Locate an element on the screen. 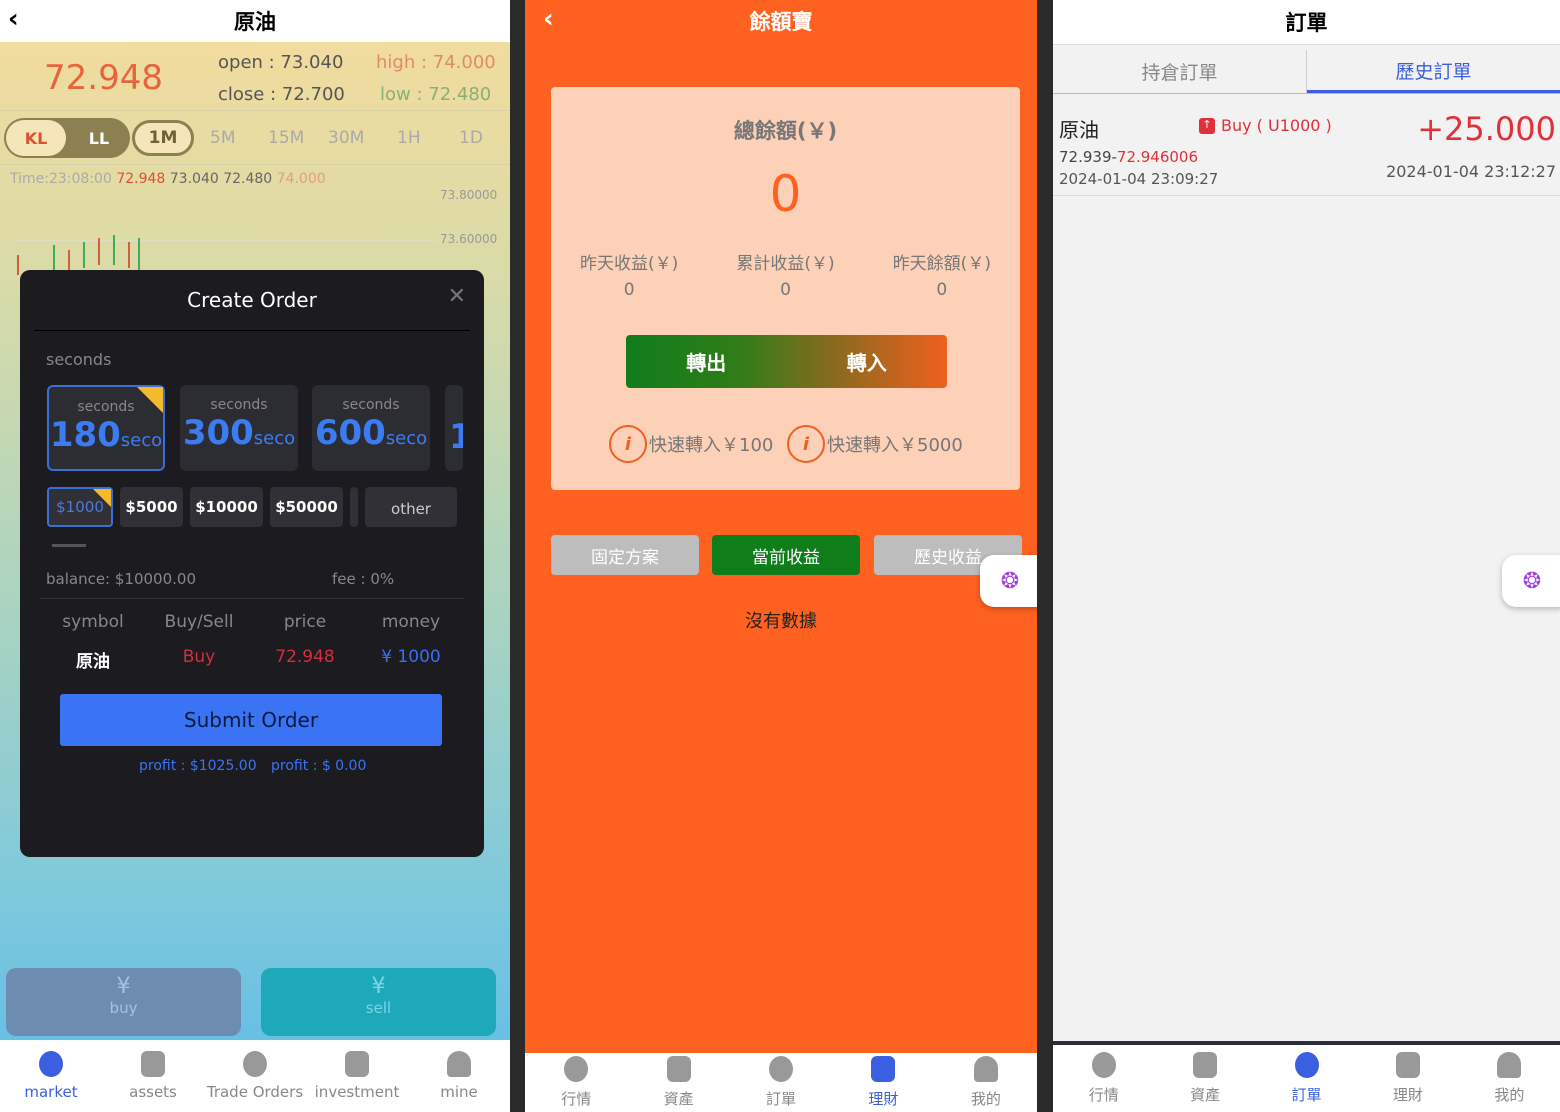 This screenshot has height=1112, width=1560. orders-icon is located at coordinates (255, 1064).